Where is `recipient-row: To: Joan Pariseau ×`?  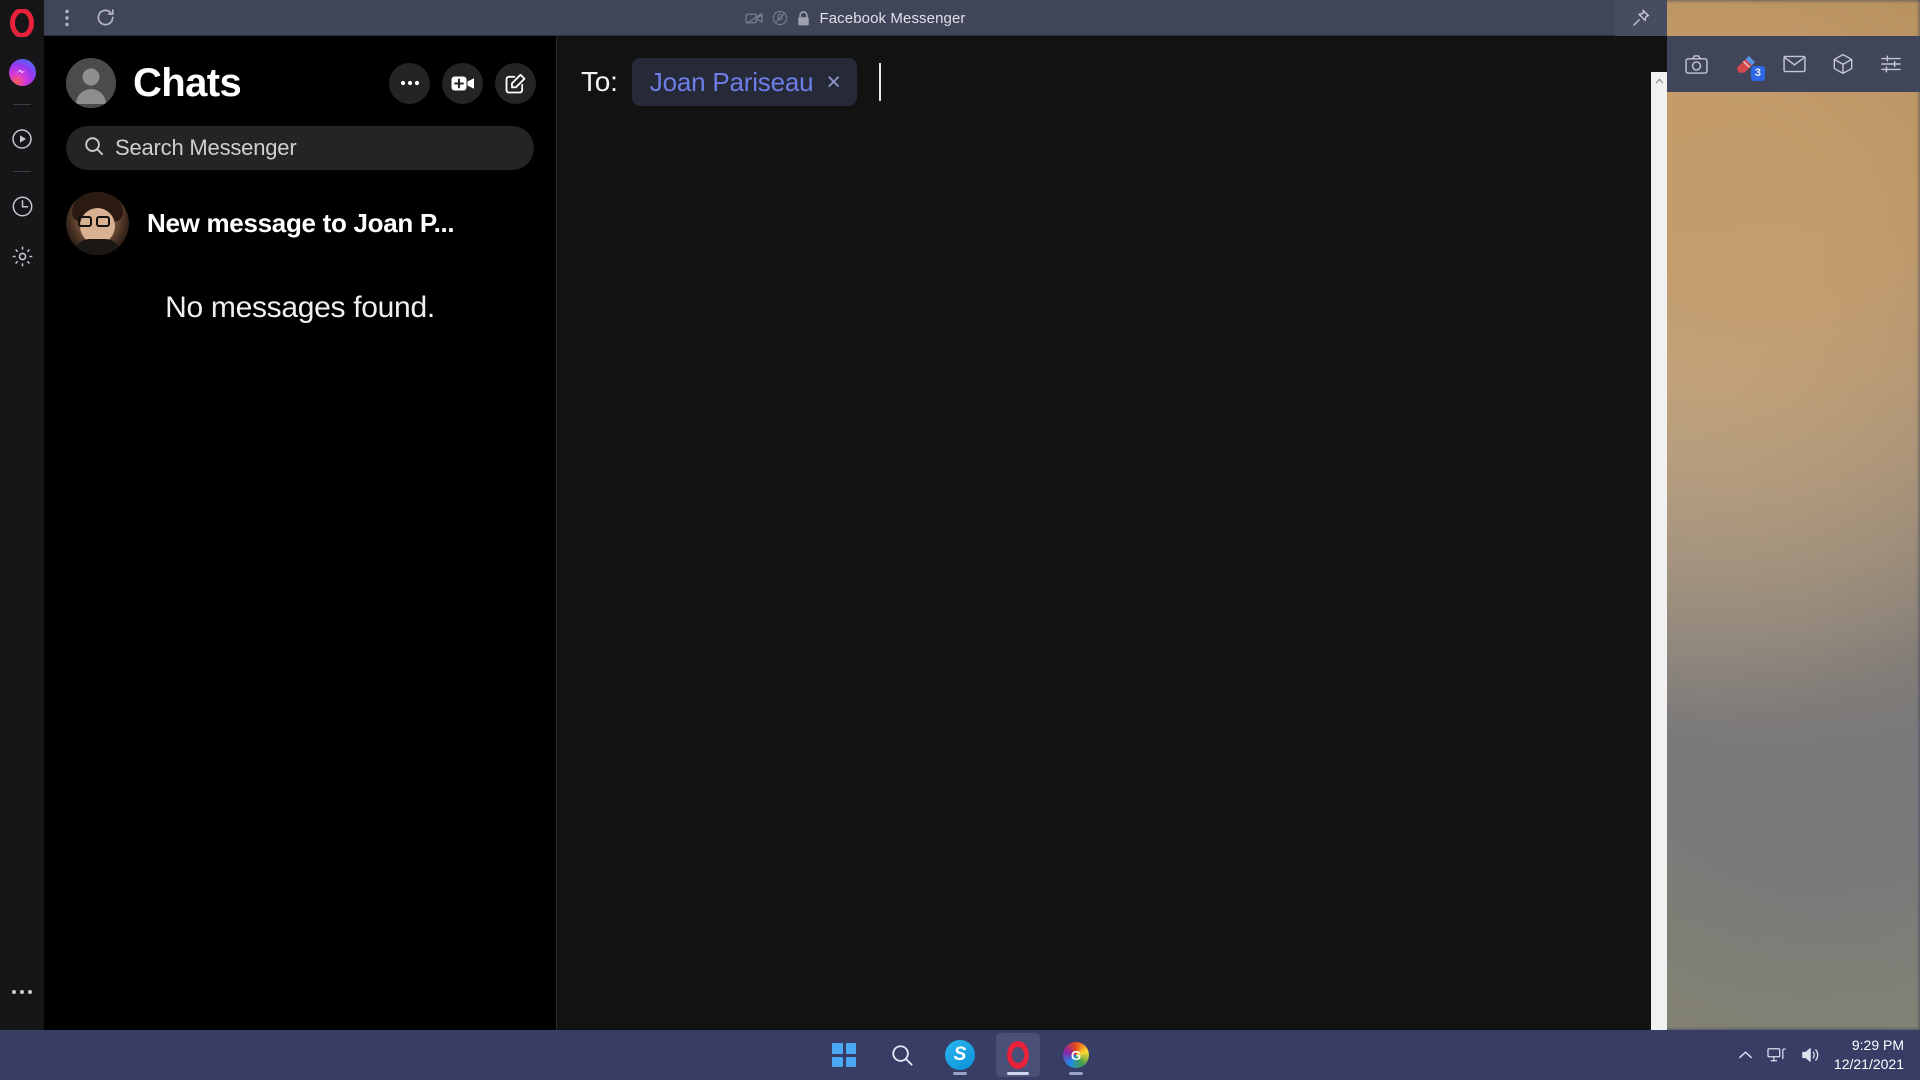
recipient-row: To: Joan Pariseau × is located at coordinates (1112, 71).